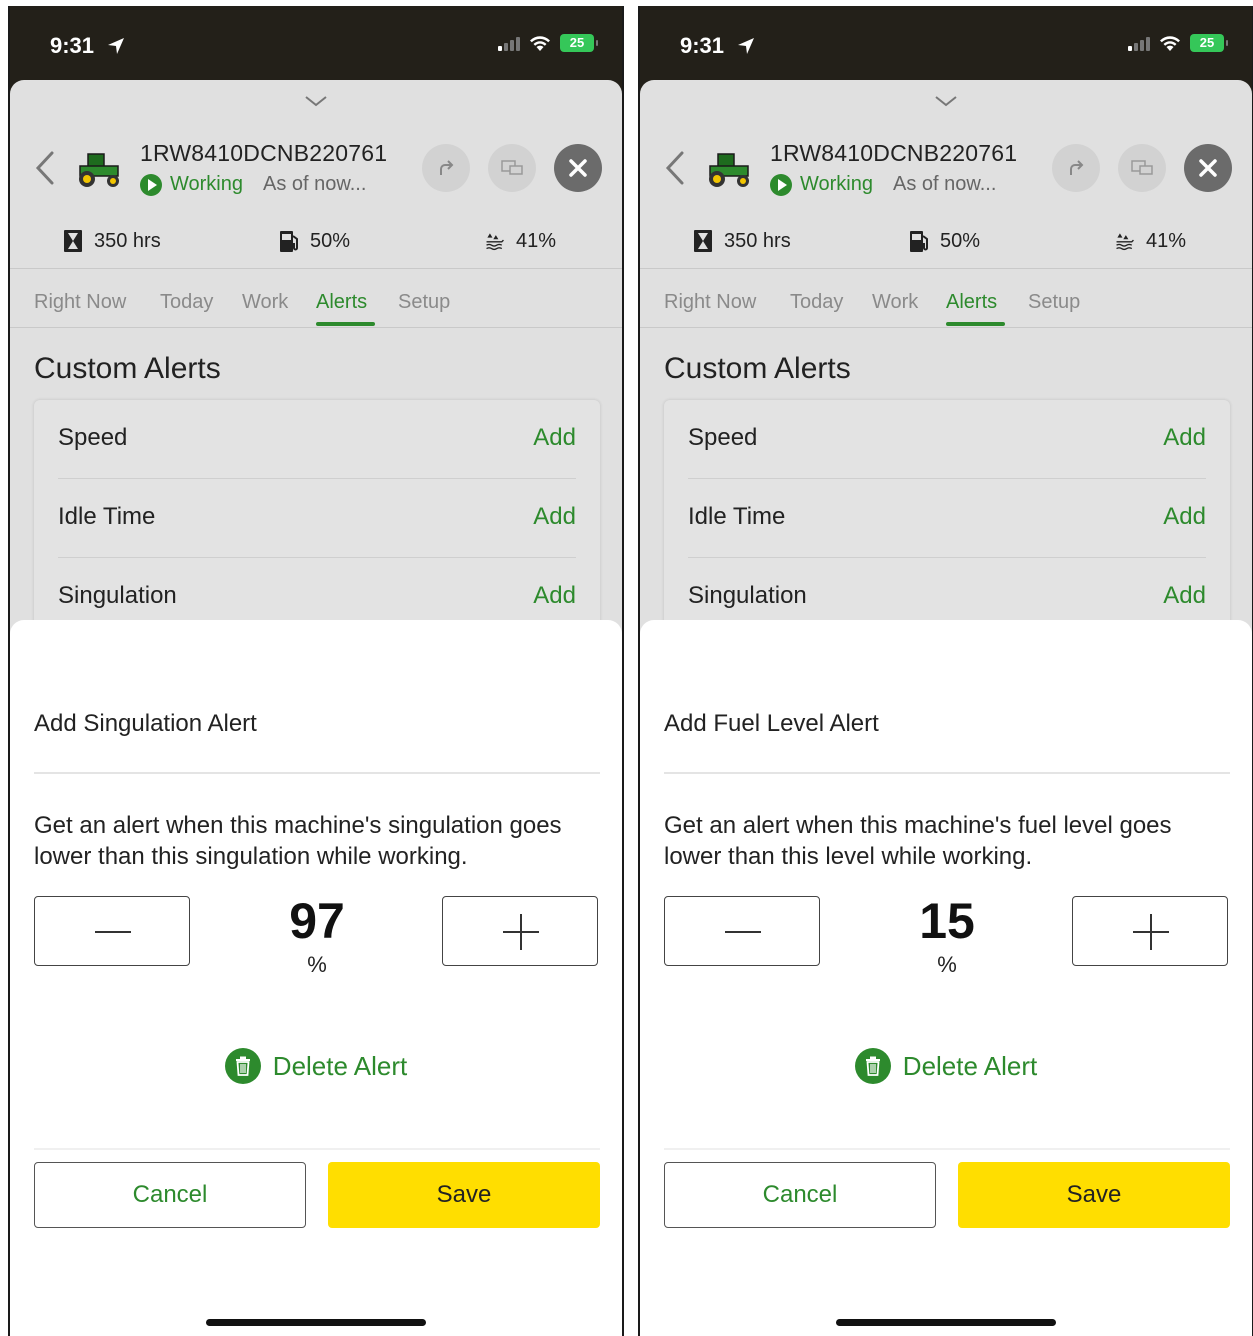  I want to click on wifi-icon, so click(1170, 43).